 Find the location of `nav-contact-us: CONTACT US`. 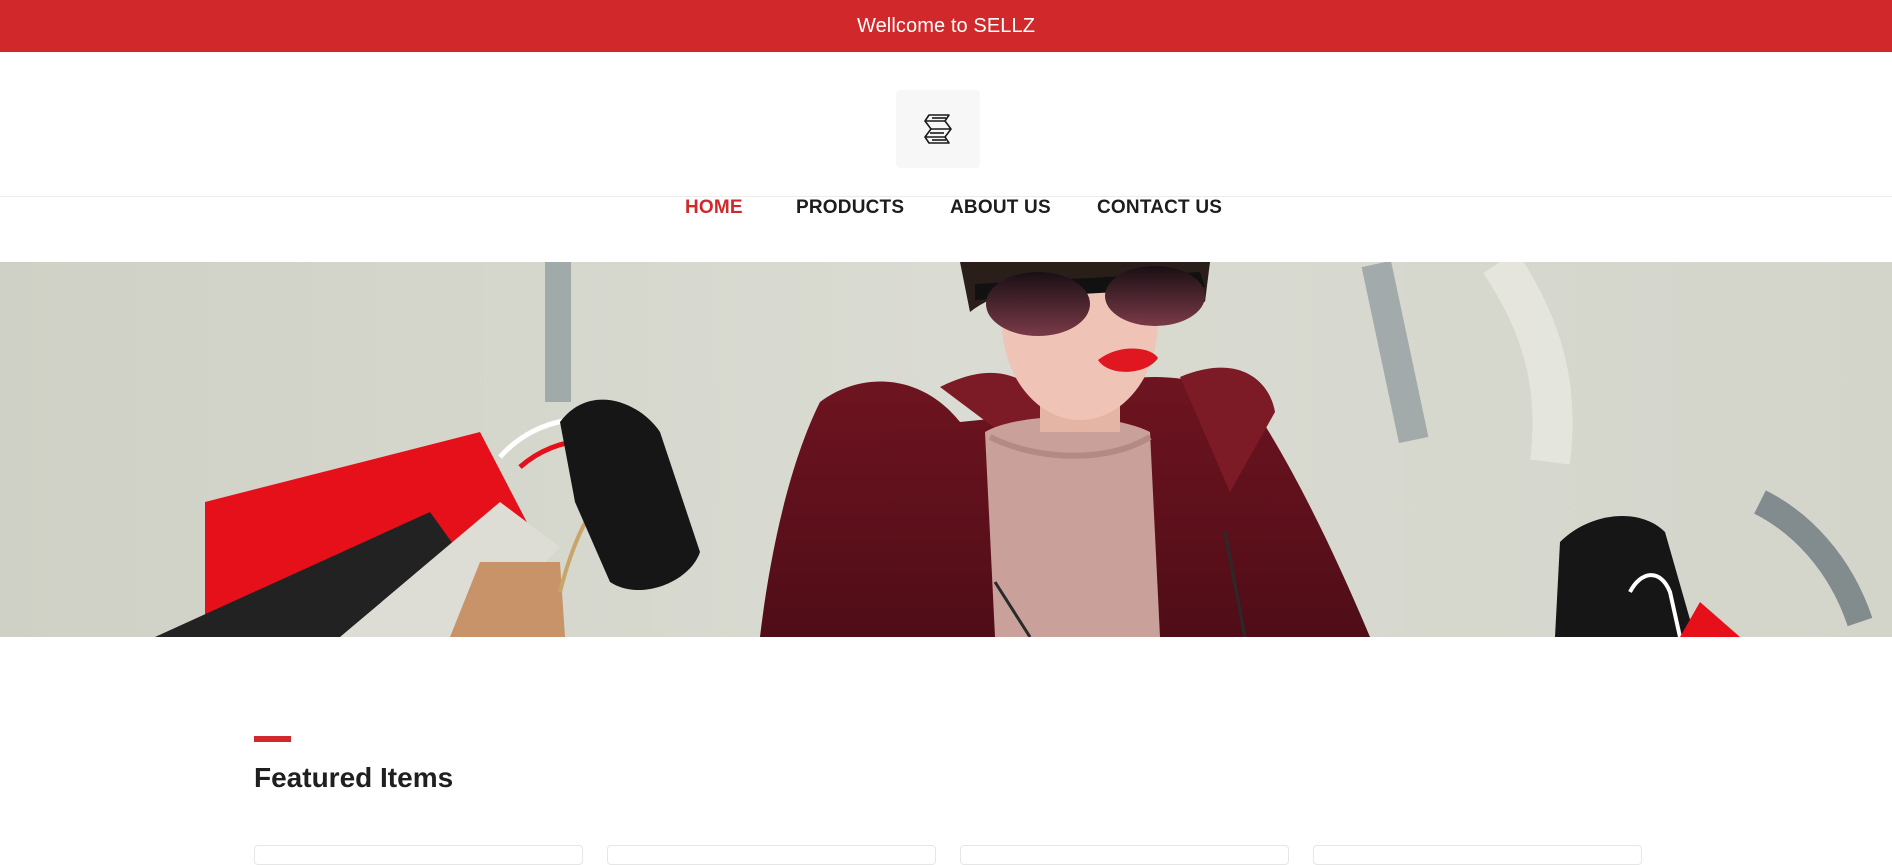

nav-contact-us: CONTACT US is located at coordinates (1159, 207).